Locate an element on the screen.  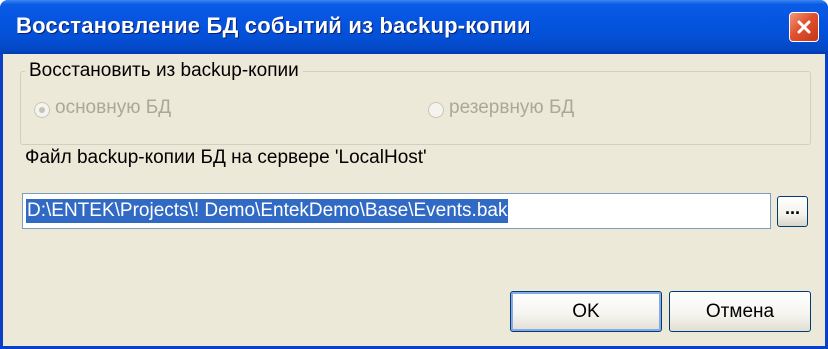
restore-source-legend: Восстановить из backup-копии is located at coordinates (164, 71).